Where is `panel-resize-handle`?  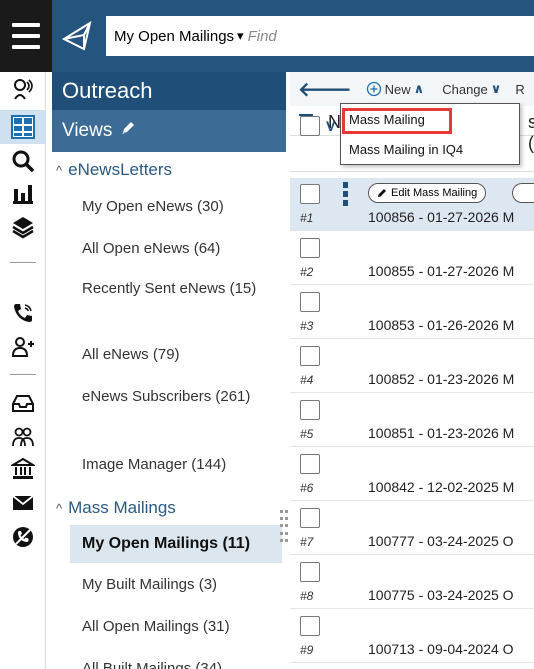 panel-resize-handle is located at coordinates (284, 527).